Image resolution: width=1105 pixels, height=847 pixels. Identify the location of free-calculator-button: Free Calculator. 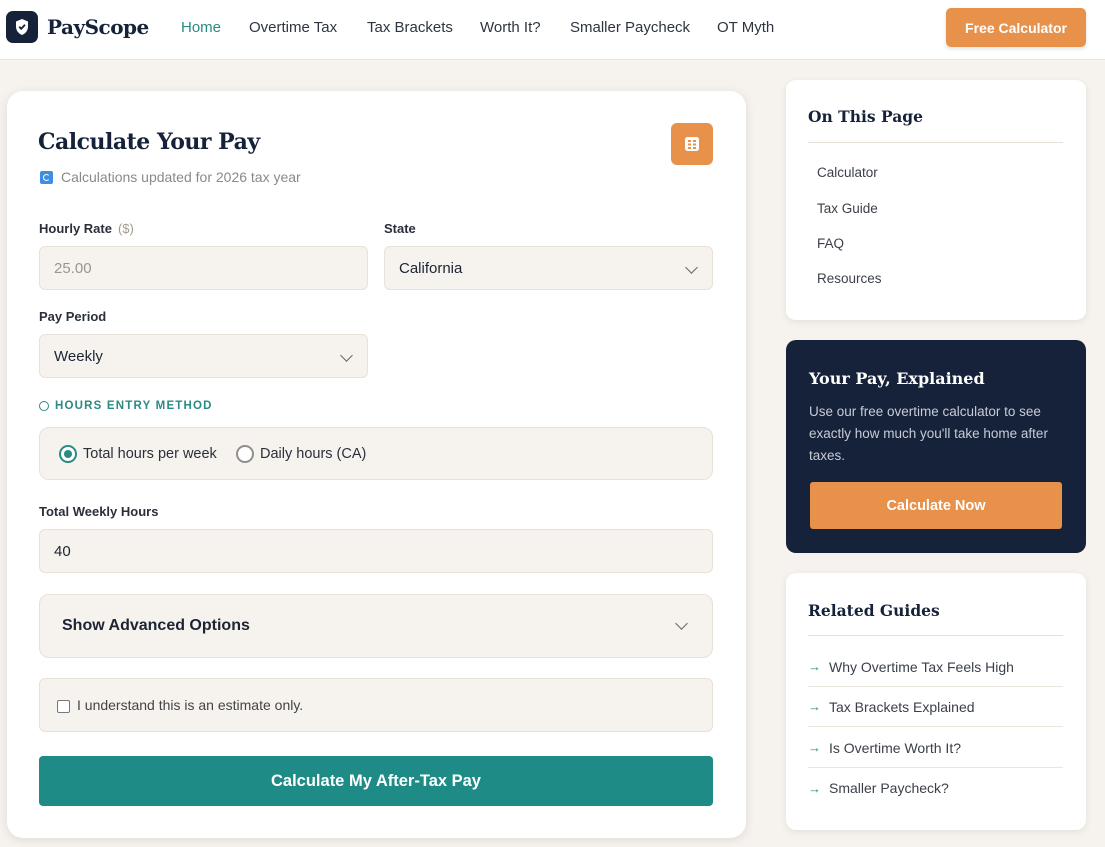
(1016, 27).